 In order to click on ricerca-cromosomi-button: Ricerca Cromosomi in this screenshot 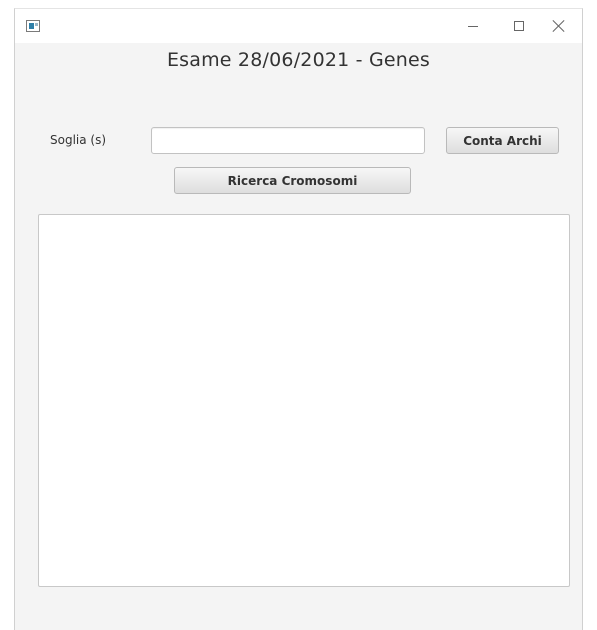, I will do `click(292, 180)`.